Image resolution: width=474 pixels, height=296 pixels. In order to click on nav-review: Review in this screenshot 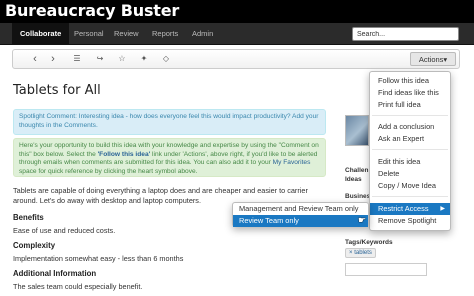, I will do `click(126, 34)`.